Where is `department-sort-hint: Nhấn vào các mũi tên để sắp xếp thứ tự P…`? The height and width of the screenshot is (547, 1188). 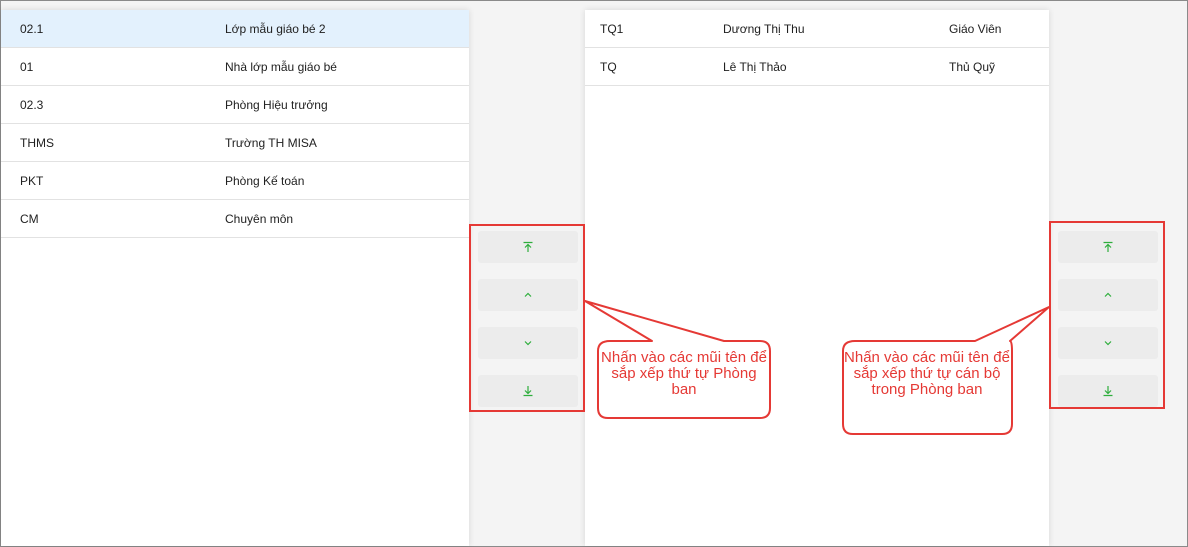 department-sort-hint: Nhấn vào các mũi tên để sắp xếp thứ tự P… is located at coordinates (684, 373).